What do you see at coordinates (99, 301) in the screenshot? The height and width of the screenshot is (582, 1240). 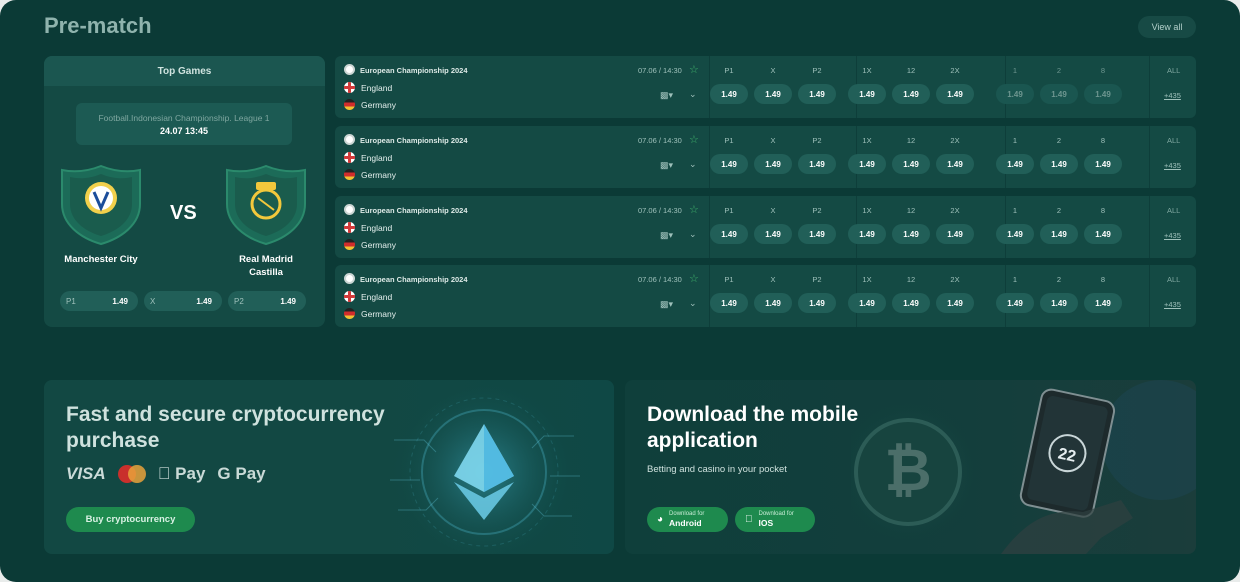 I see `top-game-odd-p1: P1 1.49` at bounding box center [99, 301].